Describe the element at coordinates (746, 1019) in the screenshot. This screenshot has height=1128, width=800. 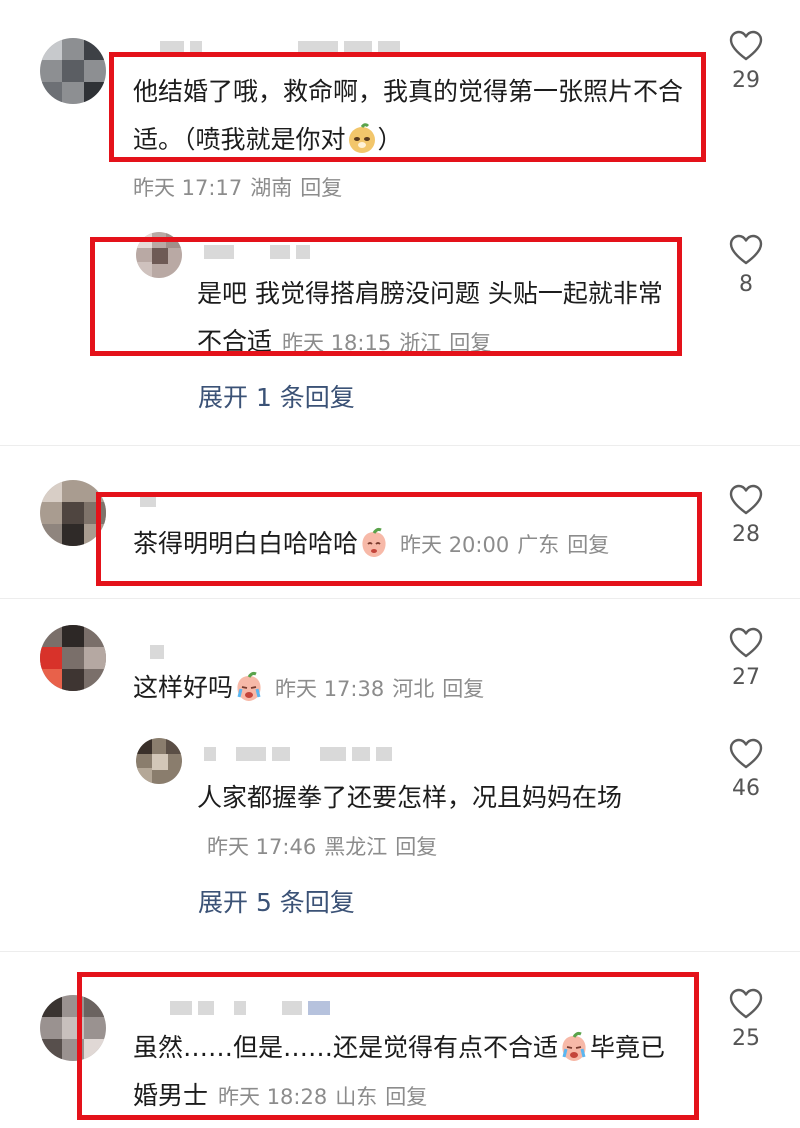
I see `like-button: 25` at that location.